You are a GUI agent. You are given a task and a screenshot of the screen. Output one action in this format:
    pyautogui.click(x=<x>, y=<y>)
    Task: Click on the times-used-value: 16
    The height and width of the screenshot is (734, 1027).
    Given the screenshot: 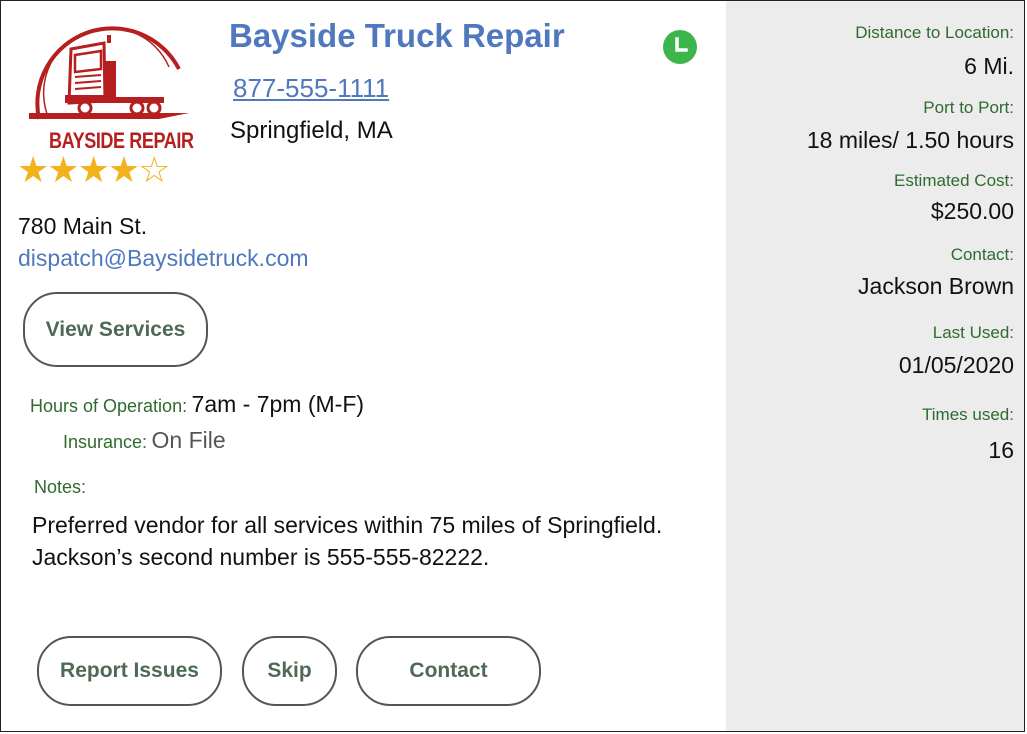 What is the action you would take?
    pyautogui.click(x=1001, y=450)
    